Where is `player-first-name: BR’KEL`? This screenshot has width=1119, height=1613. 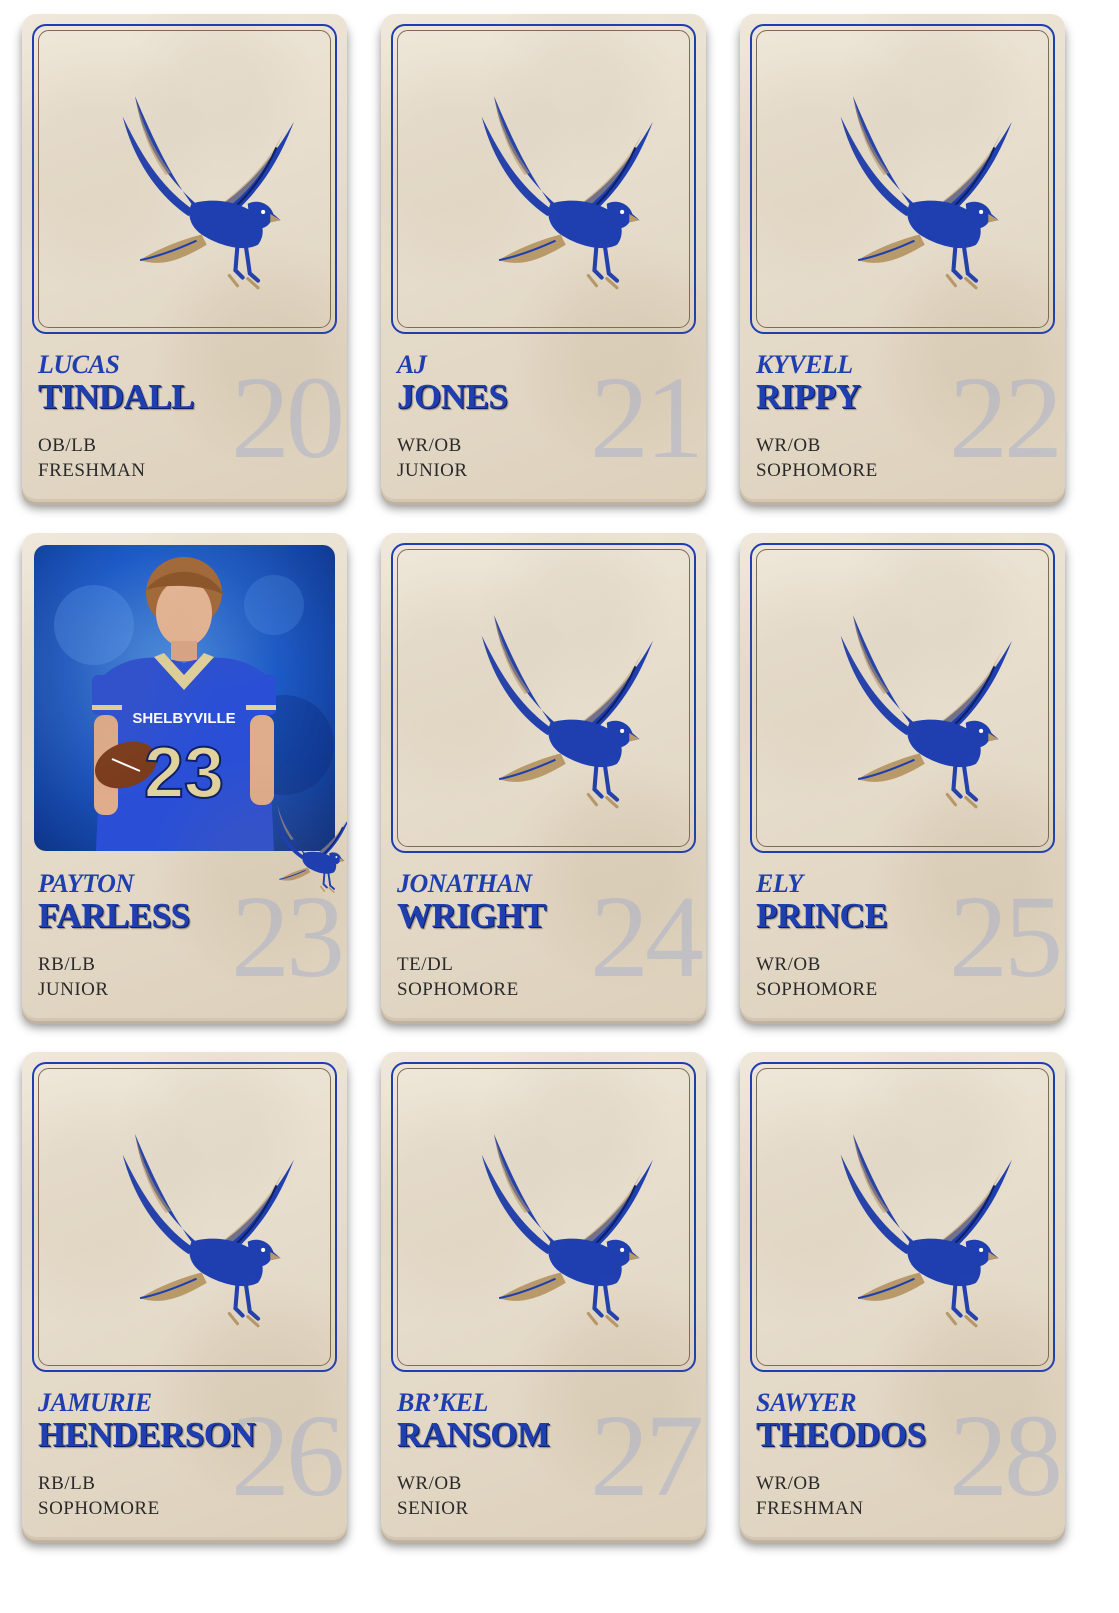 player-first-name: BR’KEL is located at coordinates (442, 1402).